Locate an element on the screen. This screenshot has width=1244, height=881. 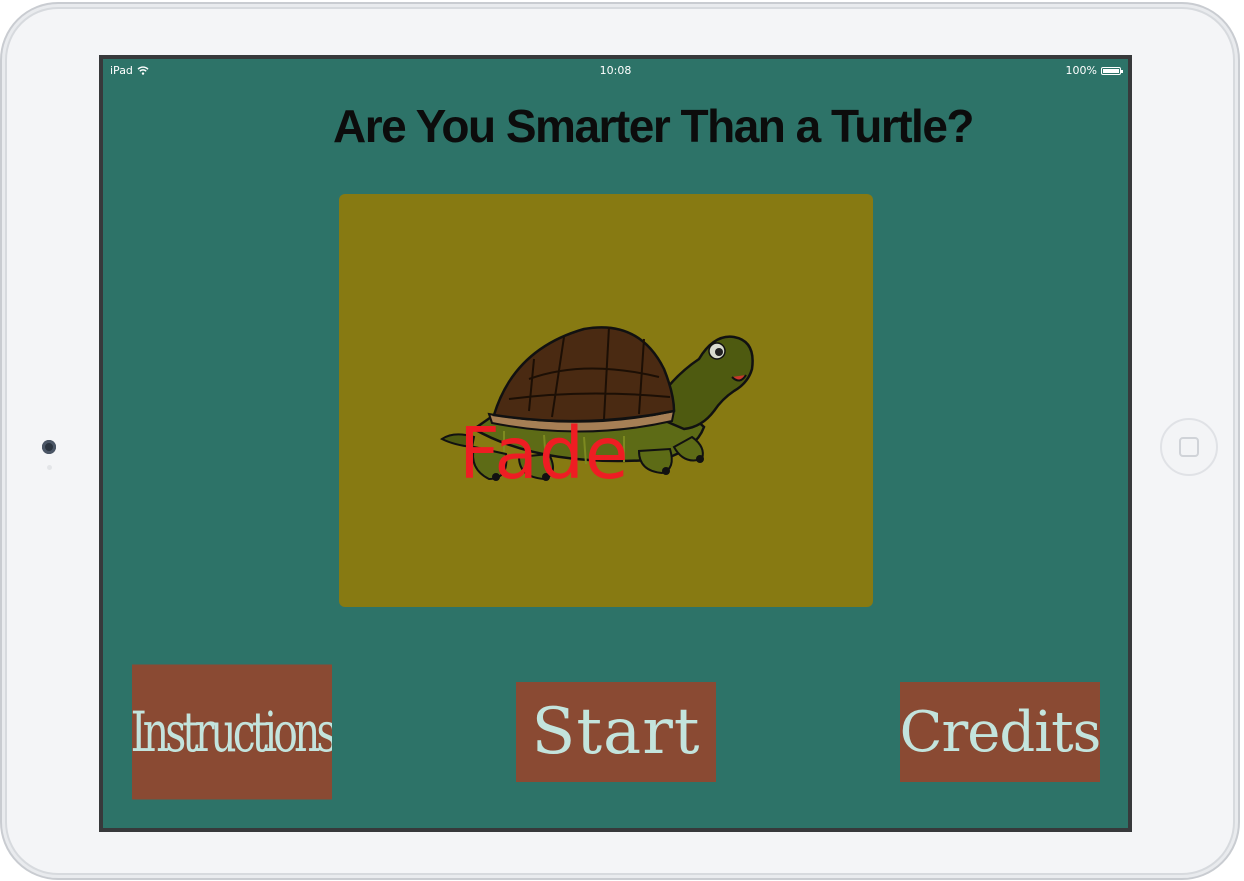
credits-button: Credits is located at coordinates (1000, 732).